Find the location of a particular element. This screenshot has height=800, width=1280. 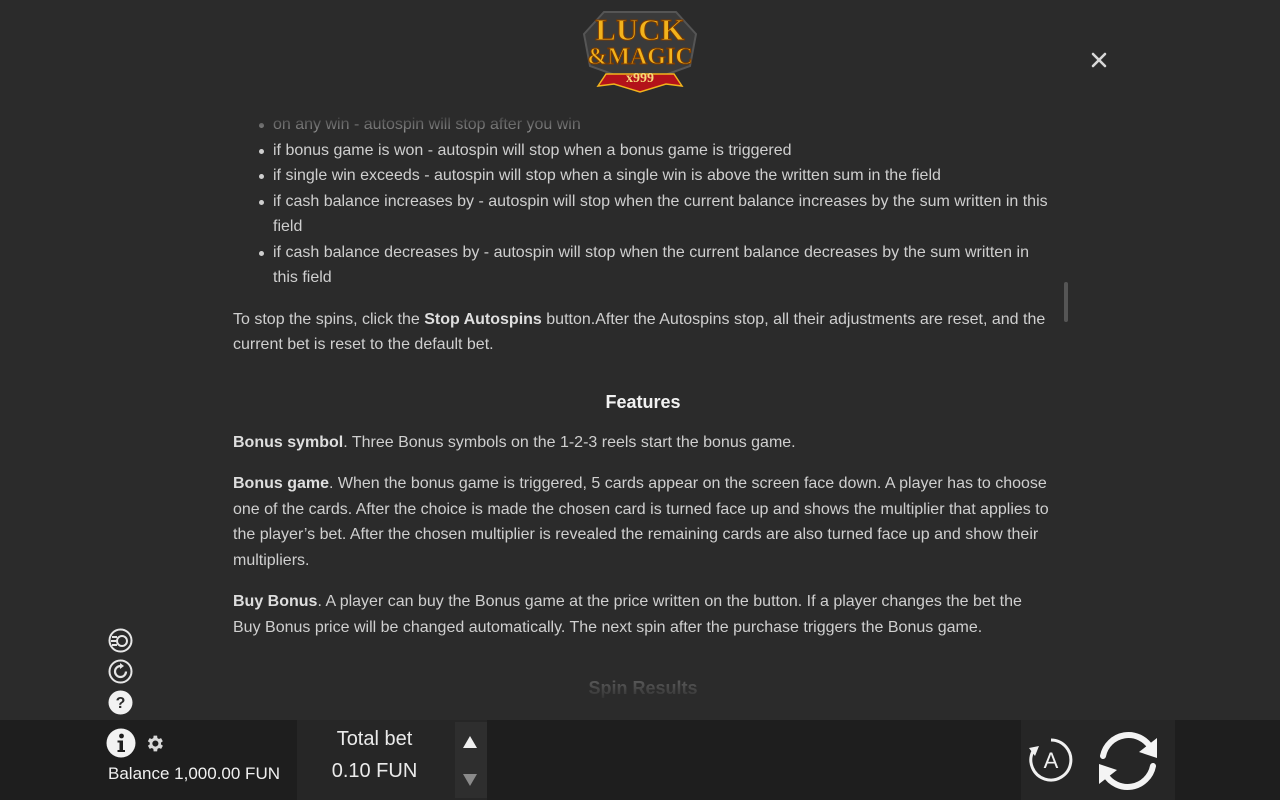

settings-button is located at coordinates (154, 743).